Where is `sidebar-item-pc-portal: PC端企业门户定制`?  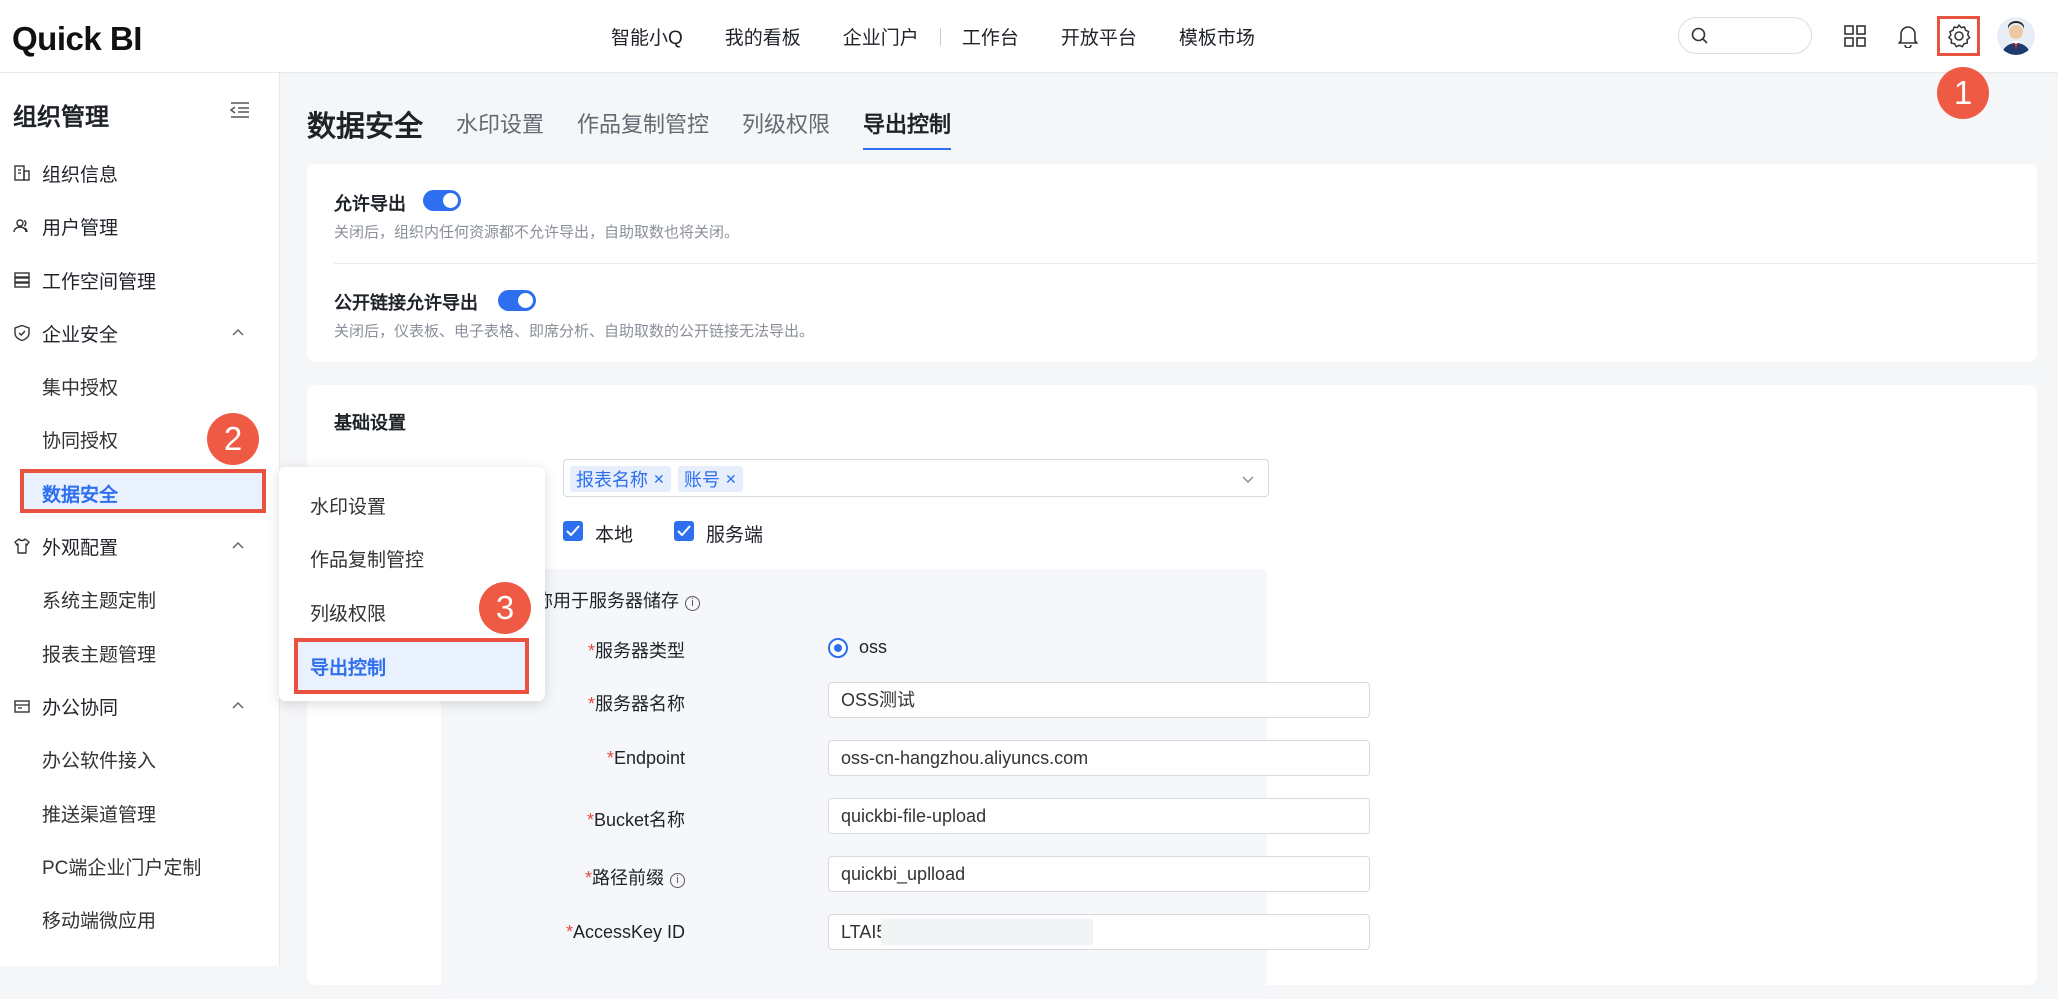 sidebar-item-pc-portal: PC端企业门户定制 is located at coordinates (140, 866).